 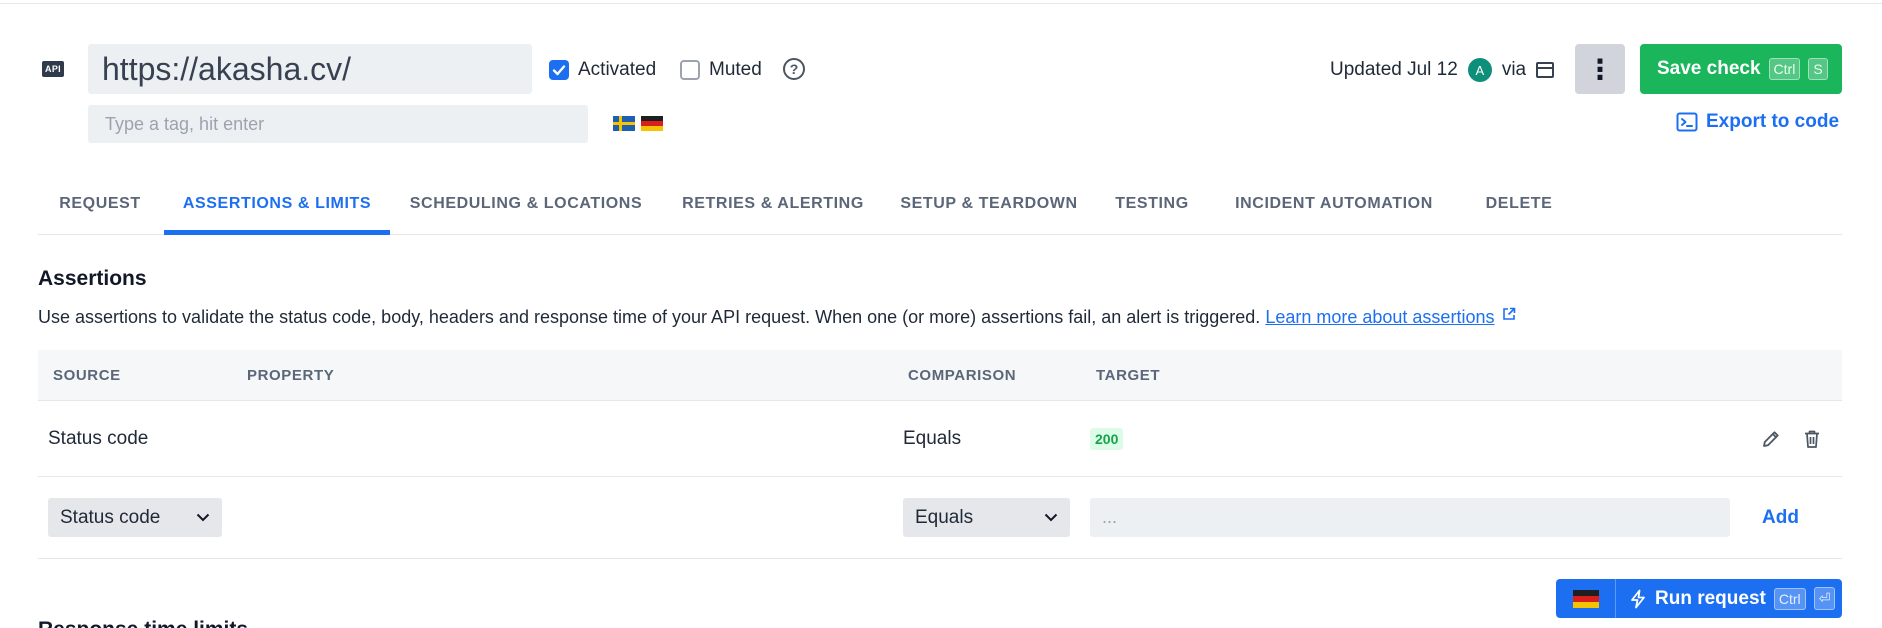 I want to click on activated-label: Activated, so click(x=617, y=69).